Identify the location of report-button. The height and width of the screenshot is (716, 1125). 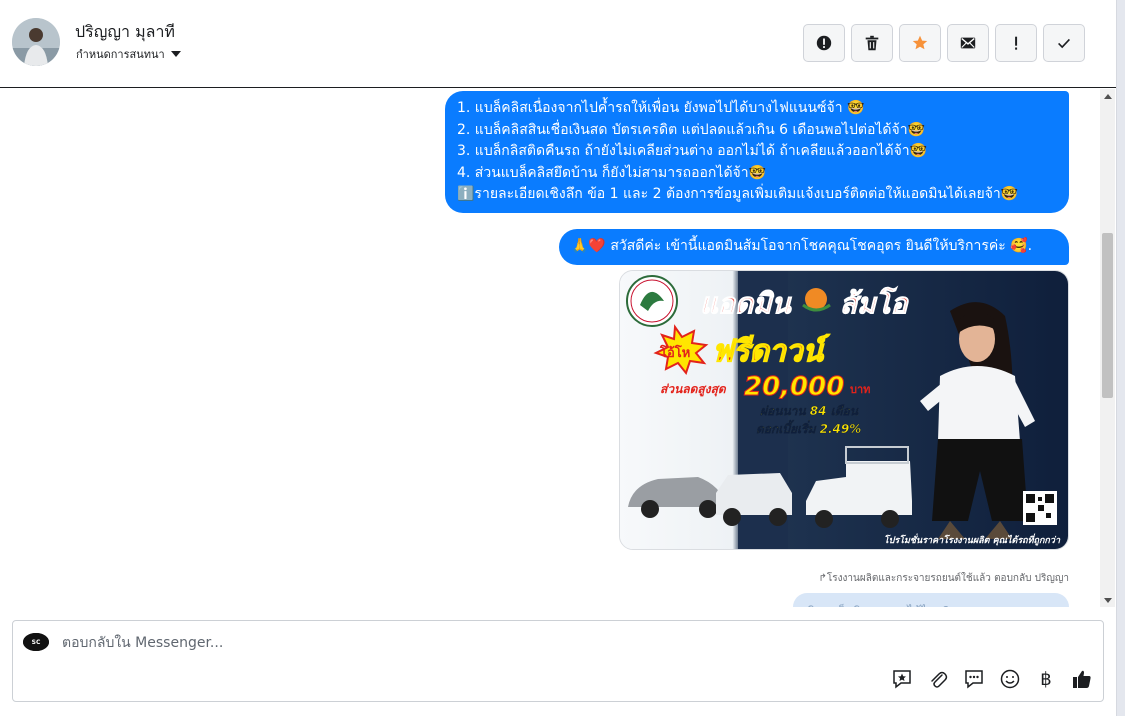
(824, 43).